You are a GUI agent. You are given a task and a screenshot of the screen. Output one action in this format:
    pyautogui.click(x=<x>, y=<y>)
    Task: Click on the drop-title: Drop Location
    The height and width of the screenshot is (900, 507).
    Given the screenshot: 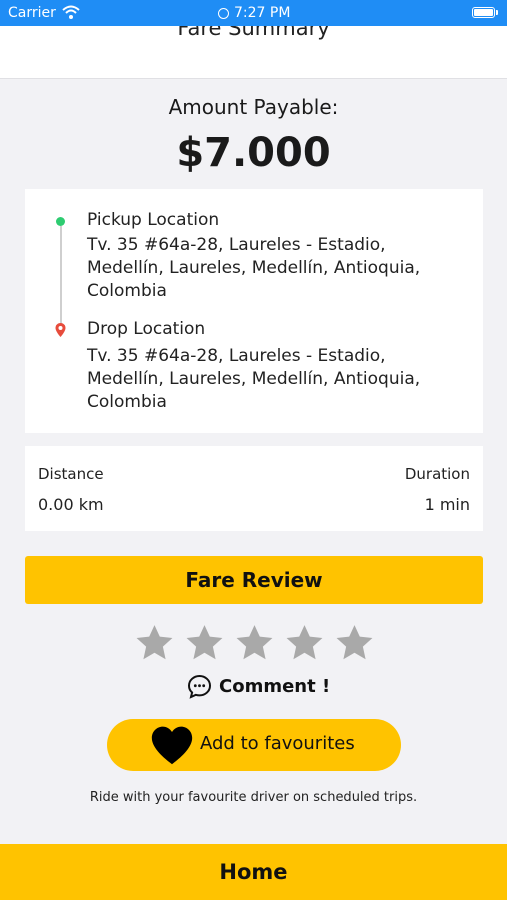 What is the action you would take?
    pyautogui.click(x=146, y=329)
    